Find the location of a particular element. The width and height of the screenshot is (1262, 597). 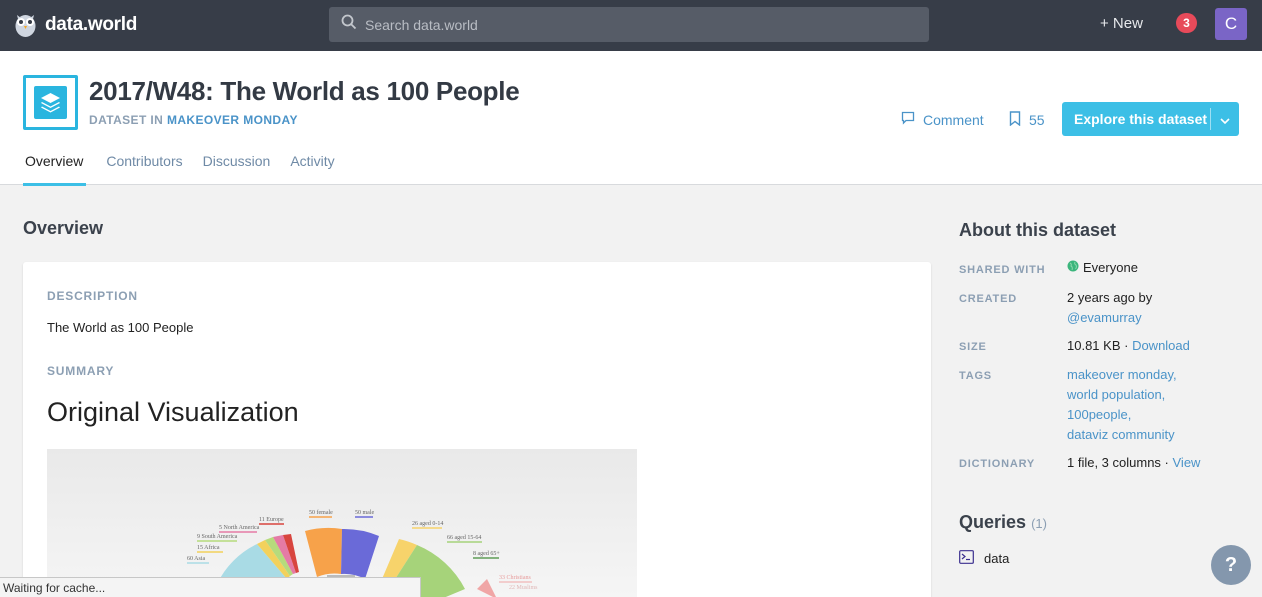

dictionary-value: 1 file, 3 columns · View is located at coordinates (1133, 463).